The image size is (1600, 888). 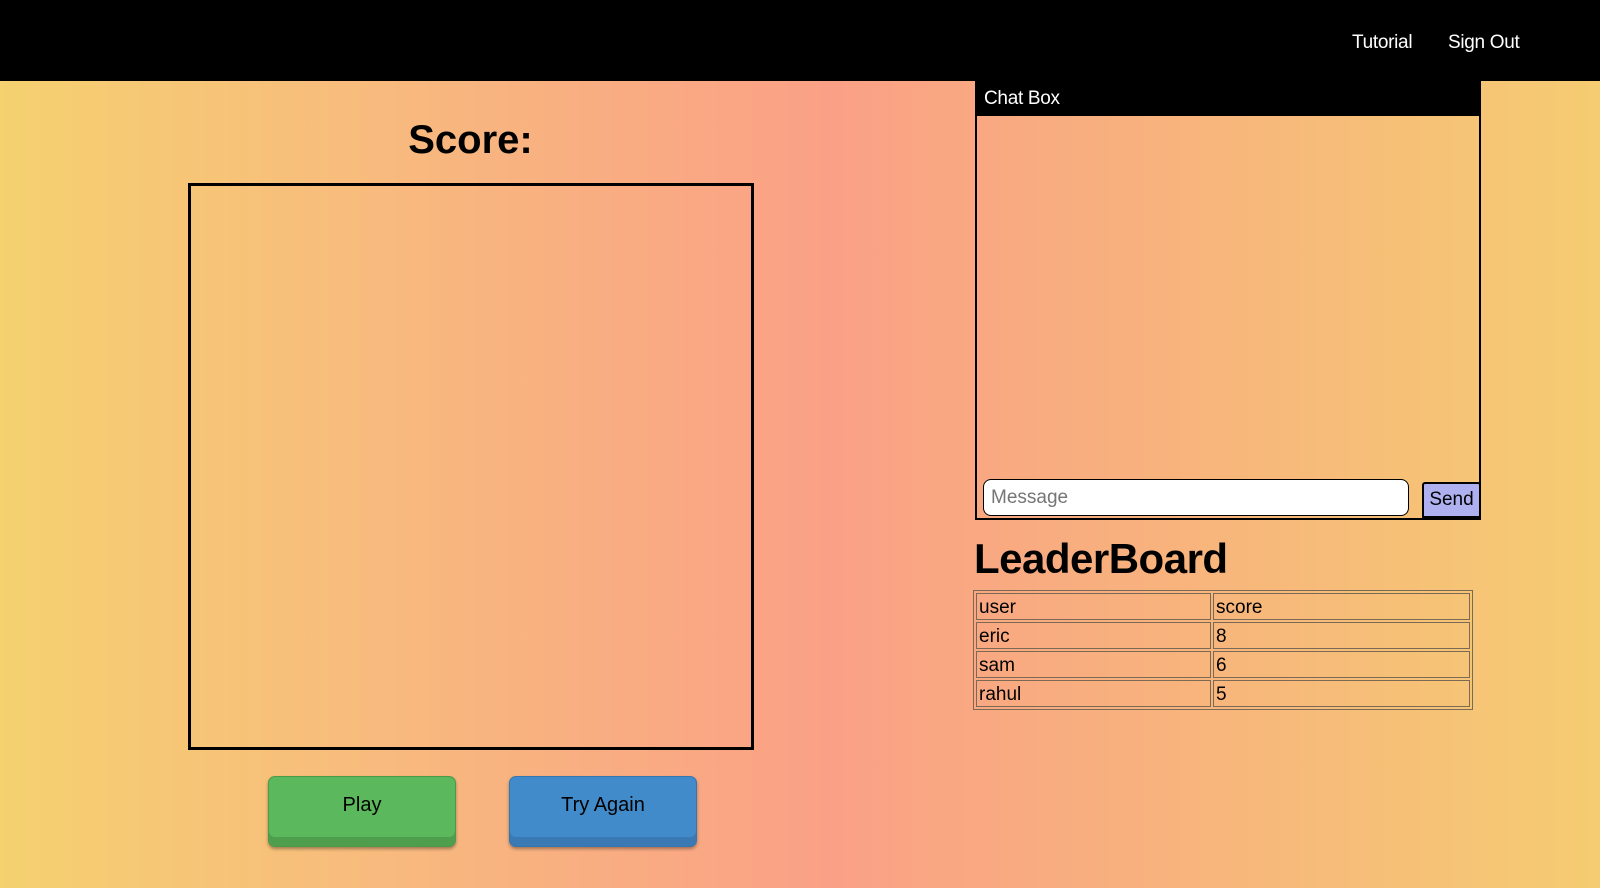 I want to click on table-header-row: user score, so click(x=1223, y=606).